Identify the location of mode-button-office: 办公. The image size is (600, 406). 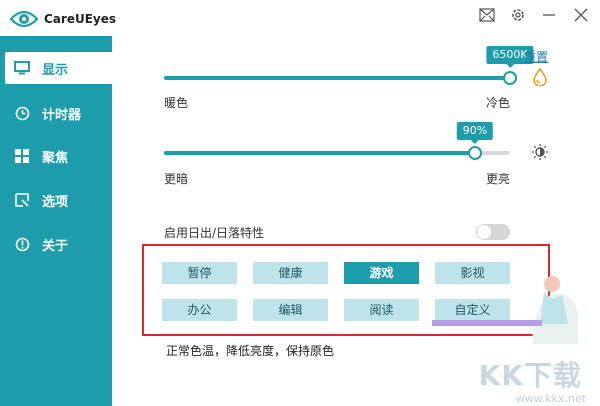
(199, 310).